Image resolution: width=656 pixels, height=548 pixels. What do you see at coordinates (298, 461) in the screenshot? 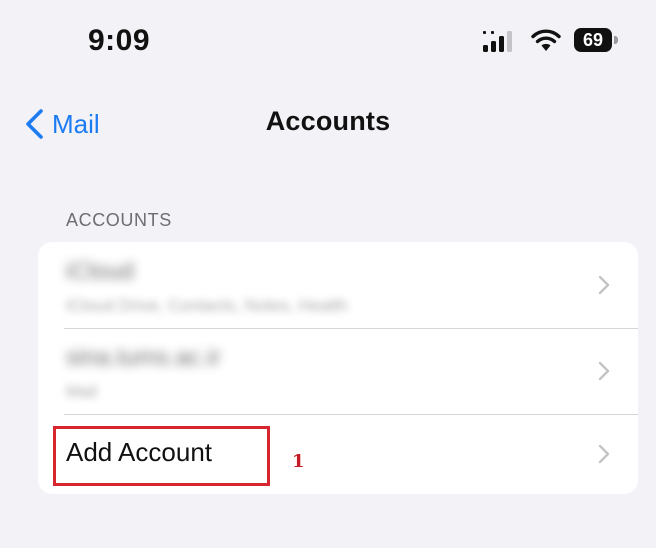
I see `annotation-step-number: 1` at bounding box center [298, 461].